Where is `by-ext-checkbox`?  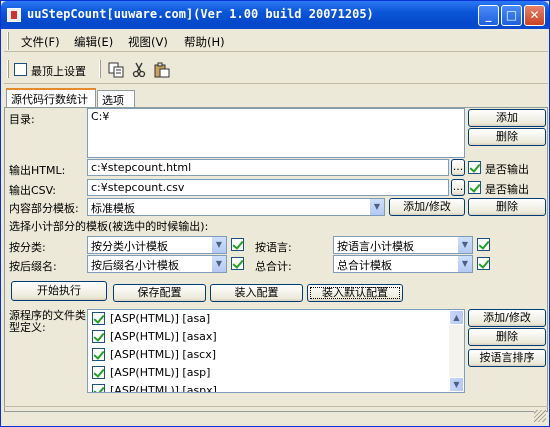 by-ext-checkbox is located at coordinates (237, 263).